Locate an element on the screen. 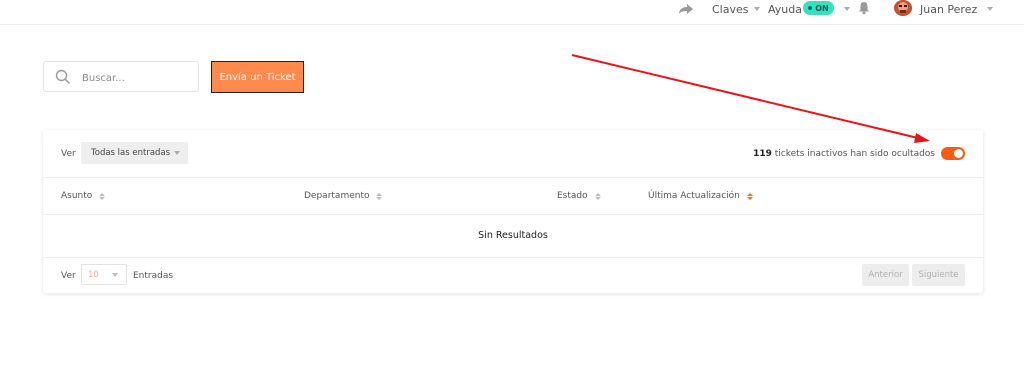 This screenshot has height=381, width=1024. hidden-tickets-text: tickets inactivos han sido ocultados is located at coordinates (853, 154).